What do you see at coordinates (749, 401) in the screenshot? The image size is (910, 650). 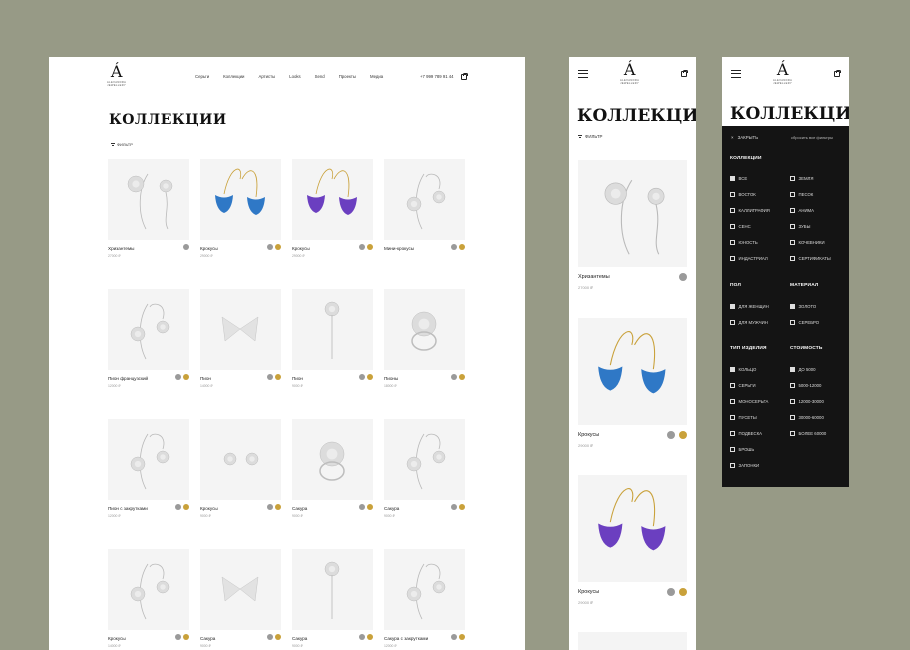 I see `filter-checkbox: МОНОСЕРЬГА` at bounding box center [749, 401].